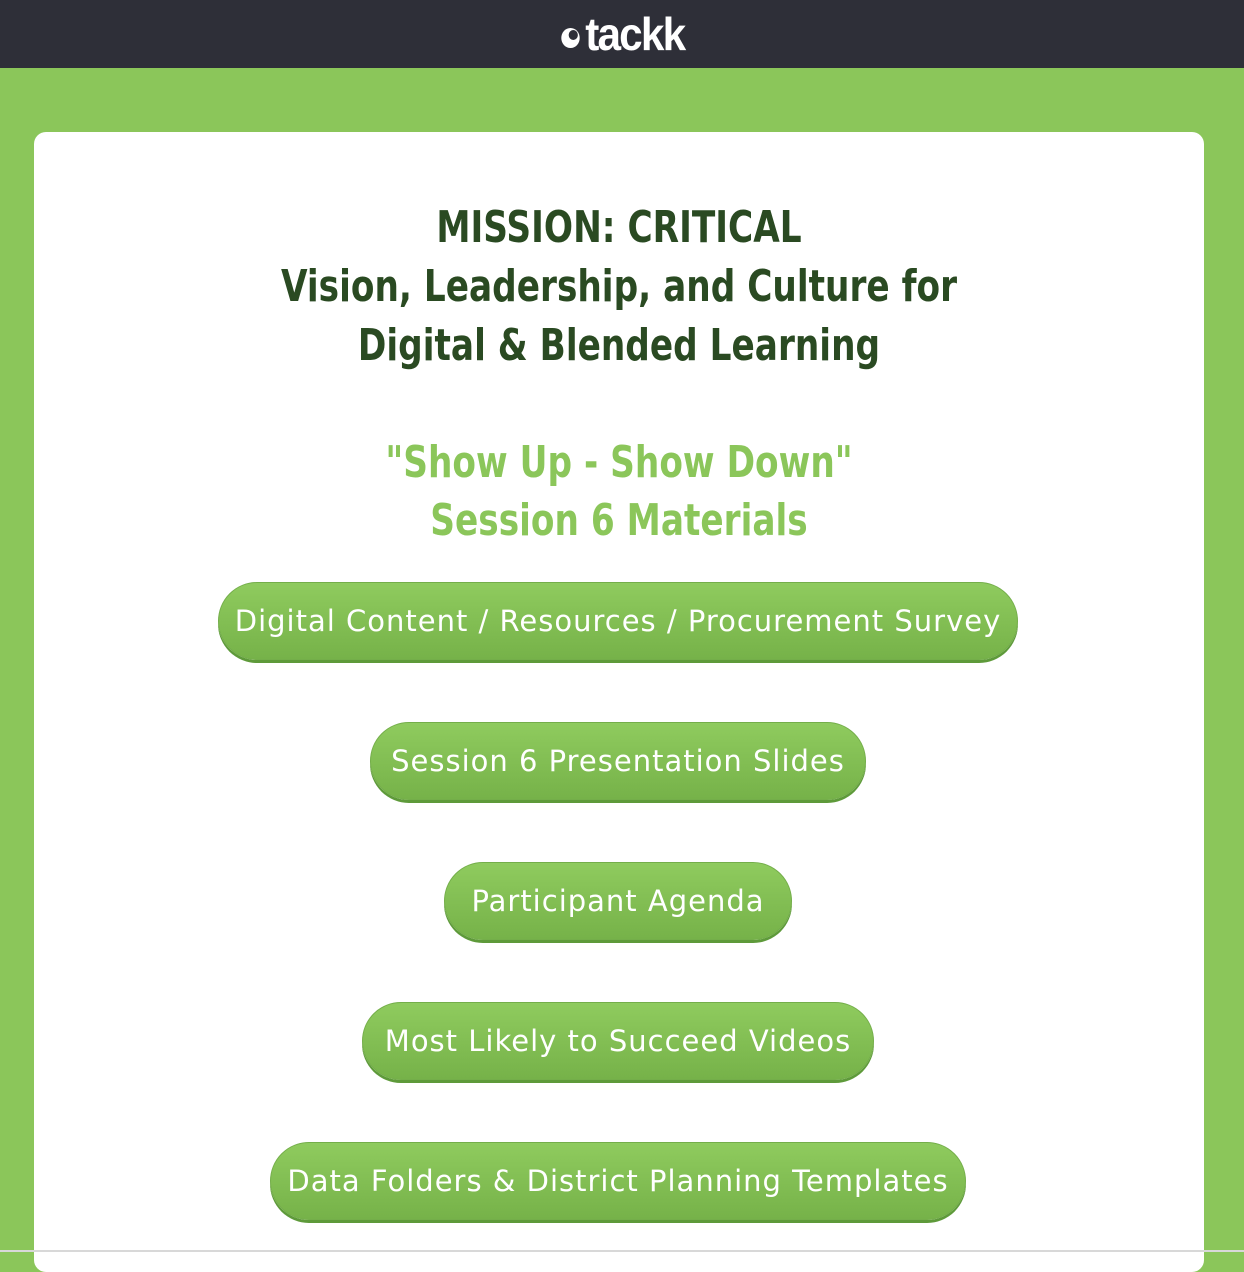 This screenshot has width=1244, height=1272. Describe the element at coordinates (635, 34) in the screenshot. I see `logo-text: tackk` at that location.